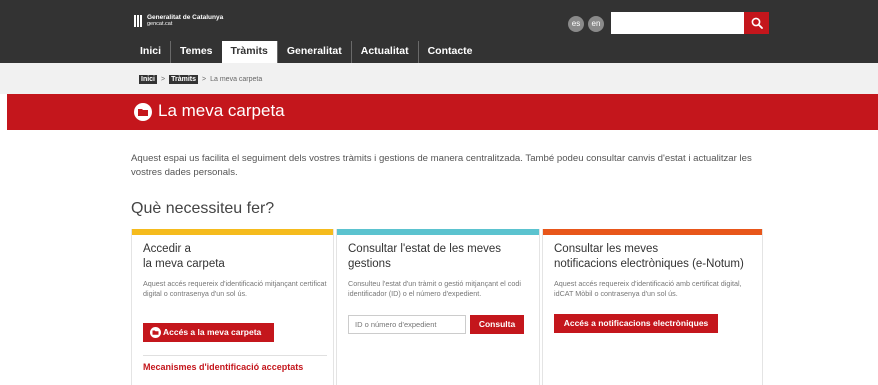 The image size is (878, 385). What do you see at coordinates (425, 256) in the screenshot?
I see `card-title: Consultar l'estat de les meves gestions` at bounding box center [425, 256].